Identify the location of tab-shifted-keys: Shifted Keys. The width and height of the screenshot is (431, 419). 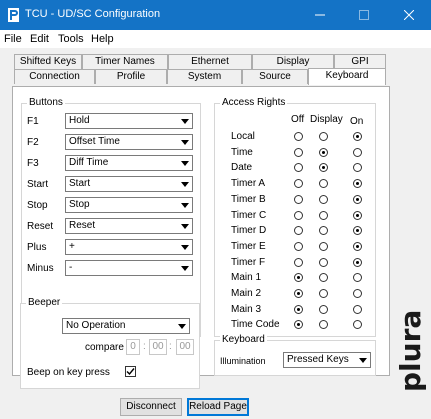
(48, 61).